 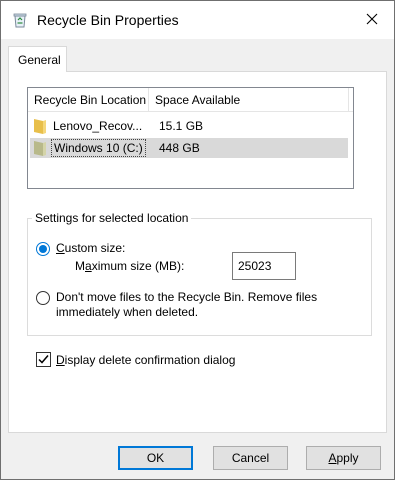 I want to click on checkmark-icon, so click(x=43, y=359).